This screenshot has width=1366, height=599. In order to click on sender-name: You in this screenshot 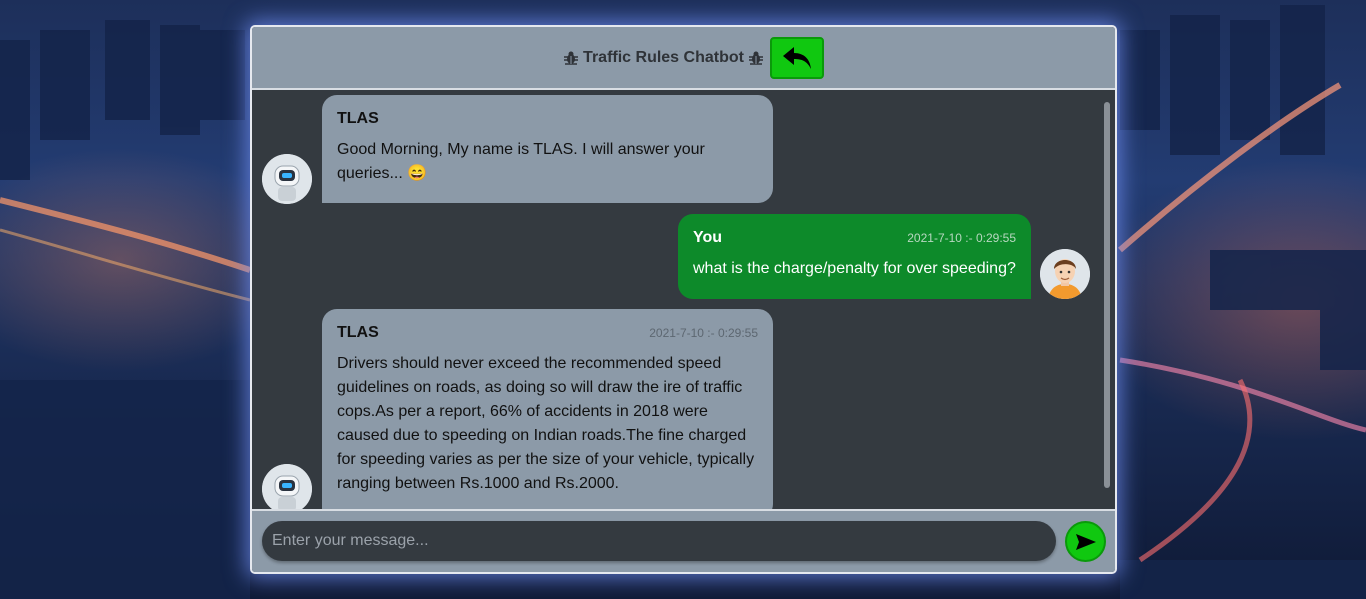, I will do `click(708, 237)`.